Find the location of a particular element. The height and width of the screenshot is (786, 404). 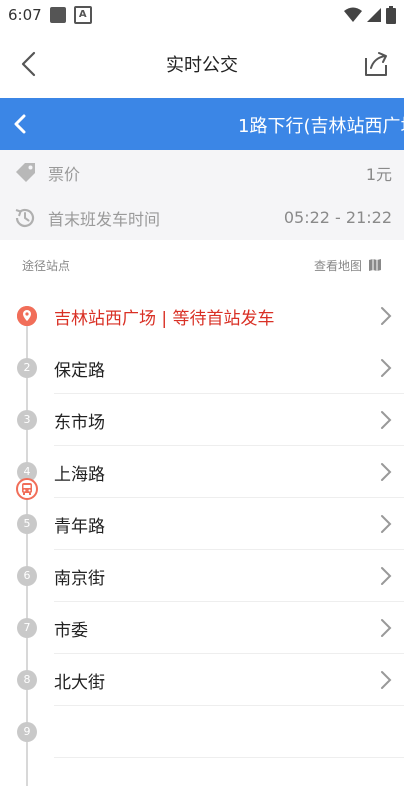

station-index: 8 is located at coordinates (27, 680).